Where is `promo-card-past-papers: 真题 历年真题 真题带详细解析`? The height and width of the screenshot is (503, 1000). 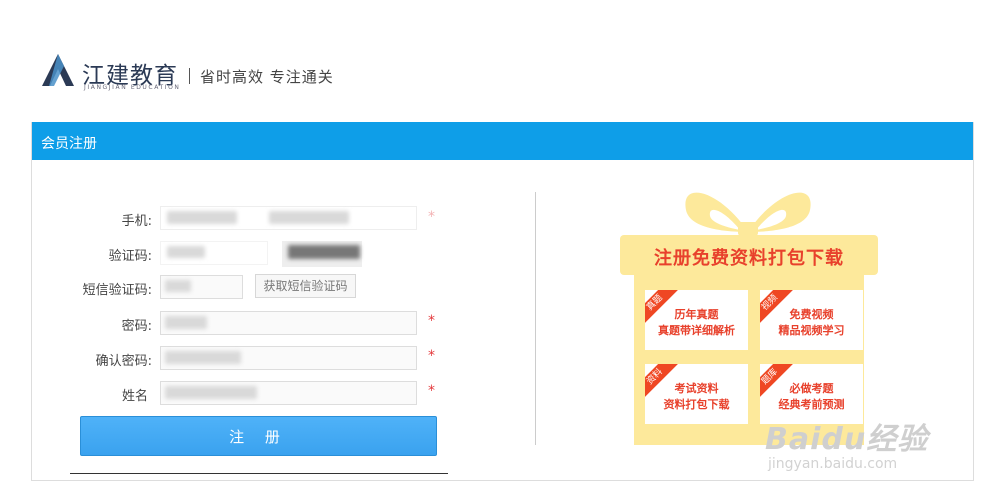
promo-card-past-papers: 真题 历年真题 真题带详细解析 is located at coordinates (696, 320).